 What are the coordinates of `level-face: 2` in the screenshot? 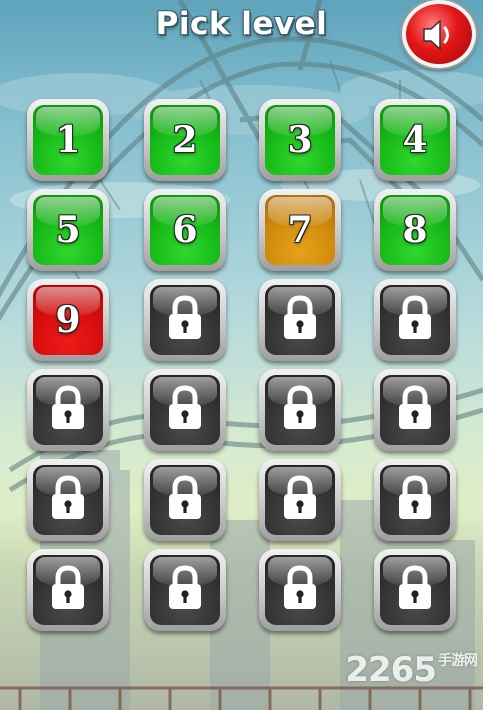 It's located at (185, 140).